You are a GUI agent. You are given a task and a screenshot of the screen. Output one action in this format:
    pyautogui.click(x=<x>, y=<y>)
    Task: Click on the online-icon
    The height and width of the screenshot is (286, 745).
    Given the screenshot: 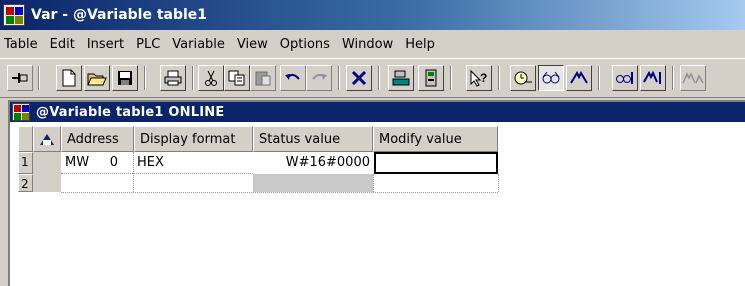 What is the action you would take?
    pyautogui.click(x=431, y=78)
    